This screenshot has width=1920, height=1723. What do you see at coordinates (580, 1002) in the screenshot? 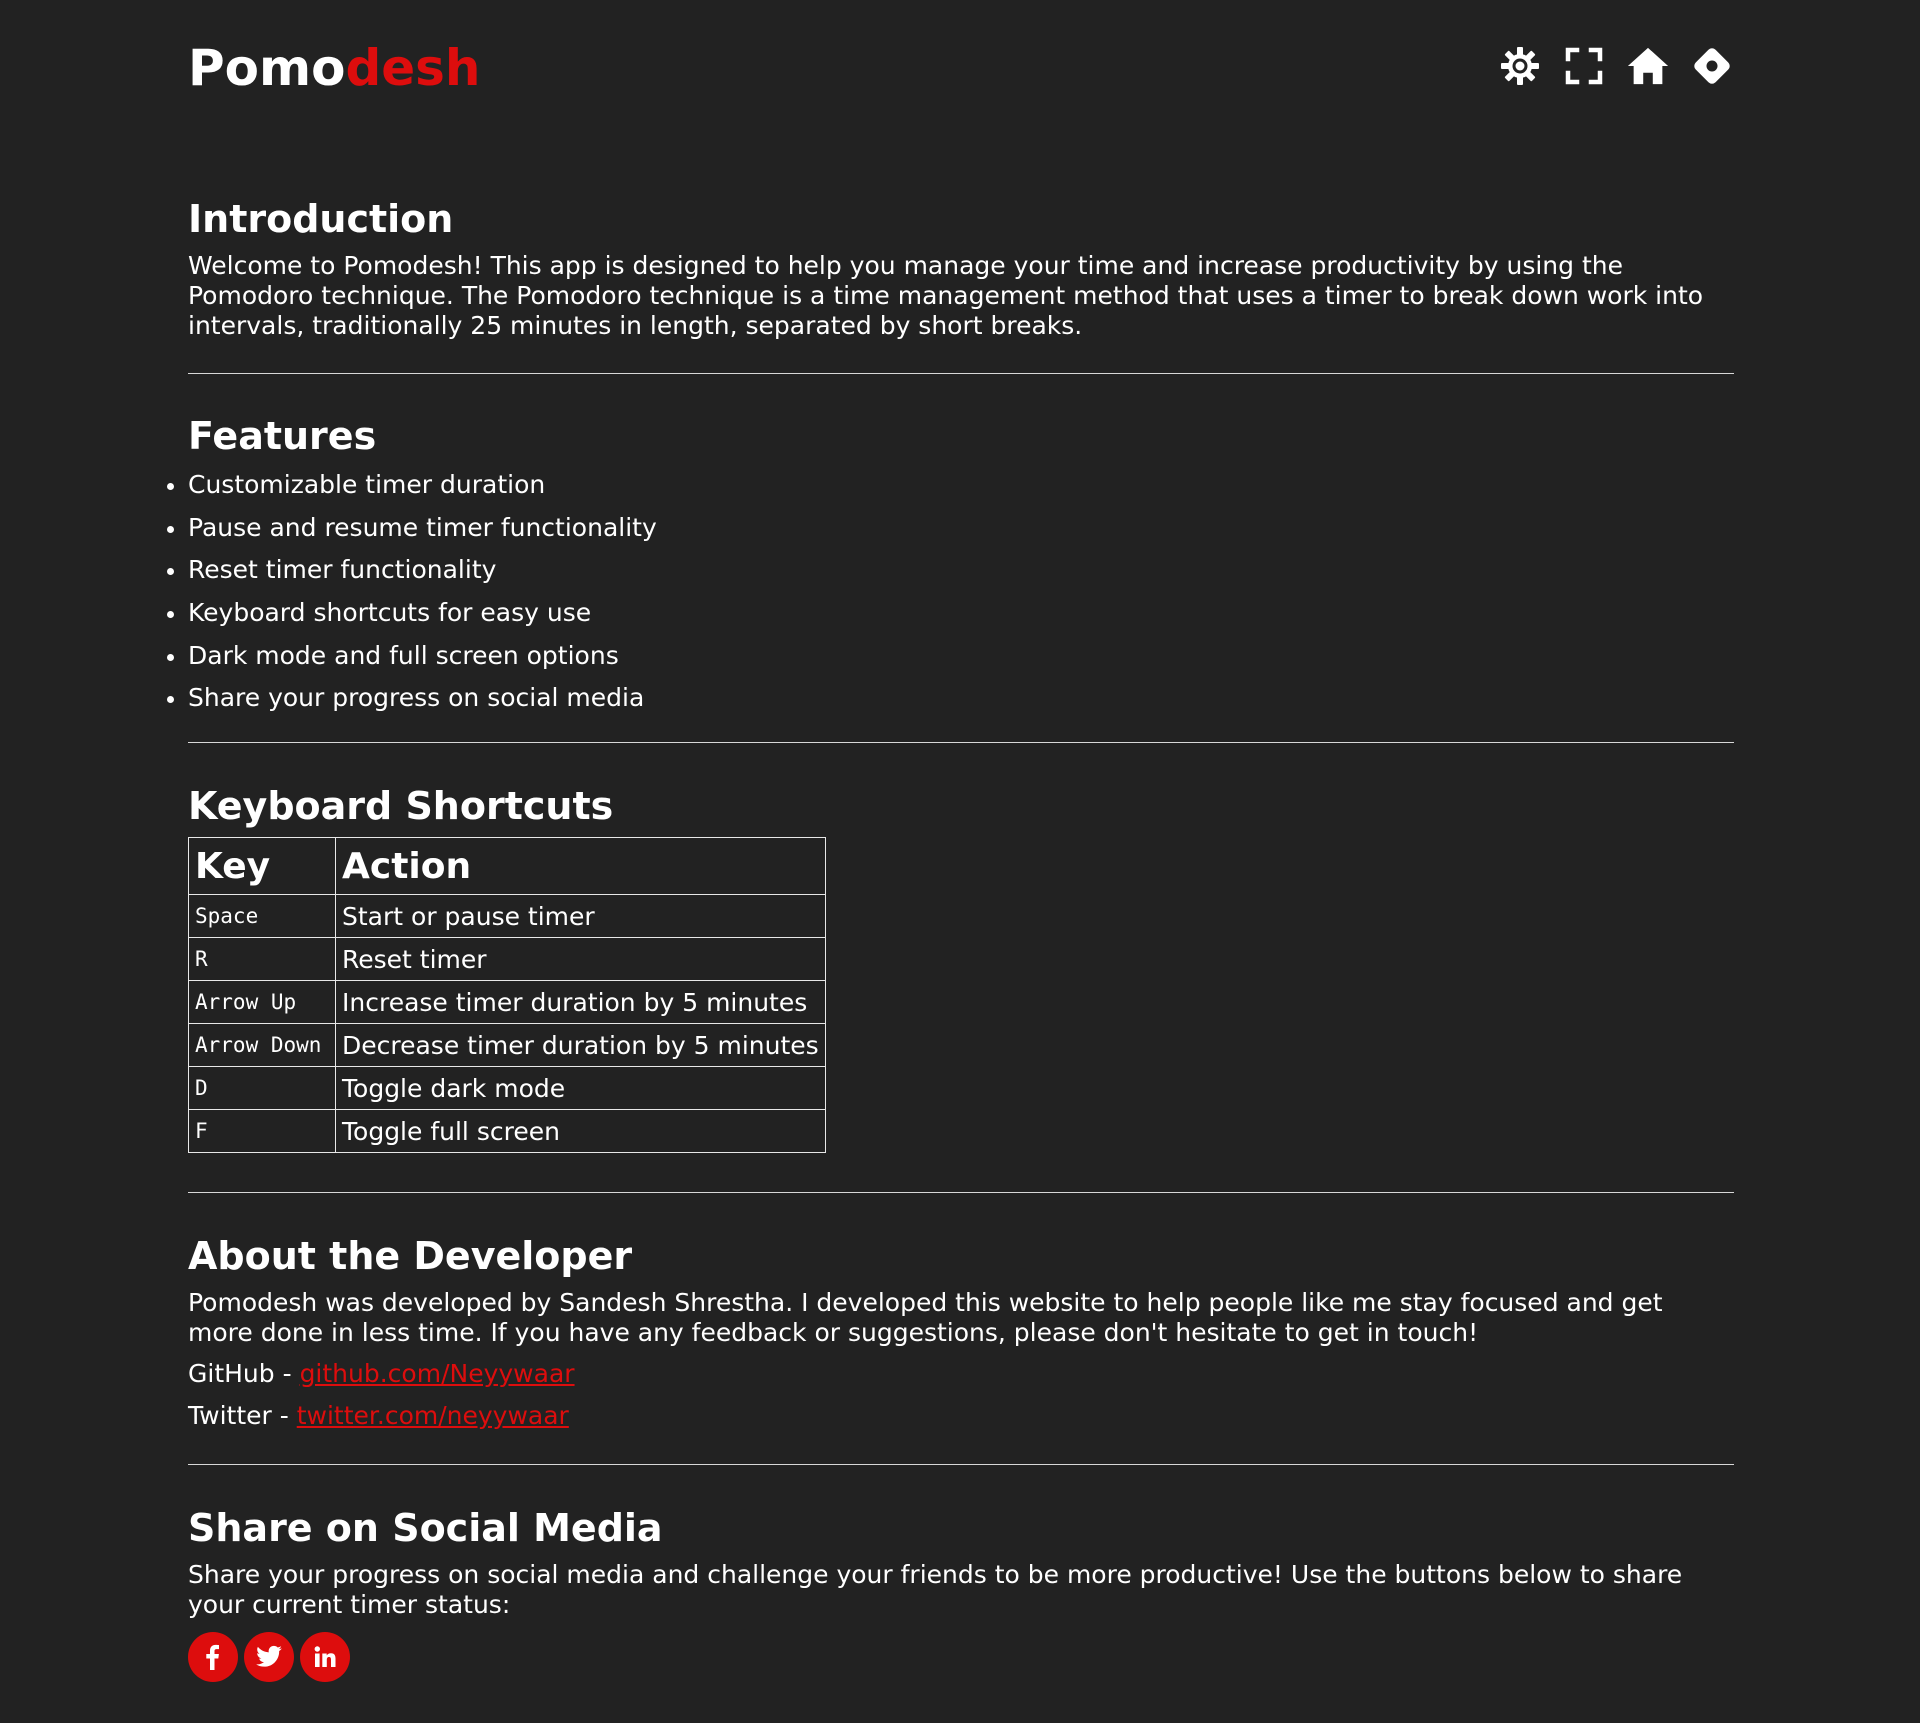
I see `shortcut-action: Increase timer duration by 5 minutes` at bounding box center [580, 1002].